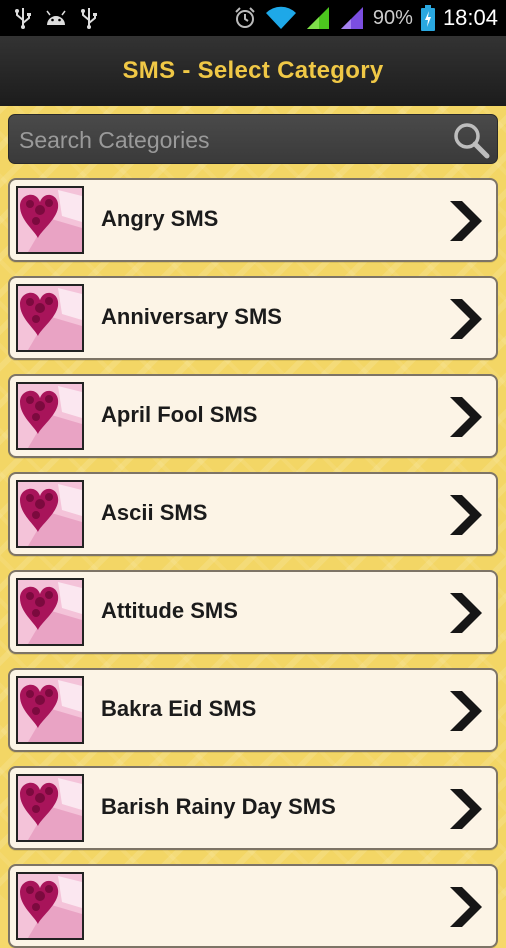  I want to click on list-item: April Fool SMS, so click(253, 416).